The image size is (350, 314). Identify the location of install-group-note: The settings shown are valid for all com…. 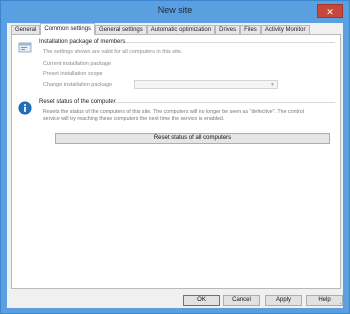
(113, 52).